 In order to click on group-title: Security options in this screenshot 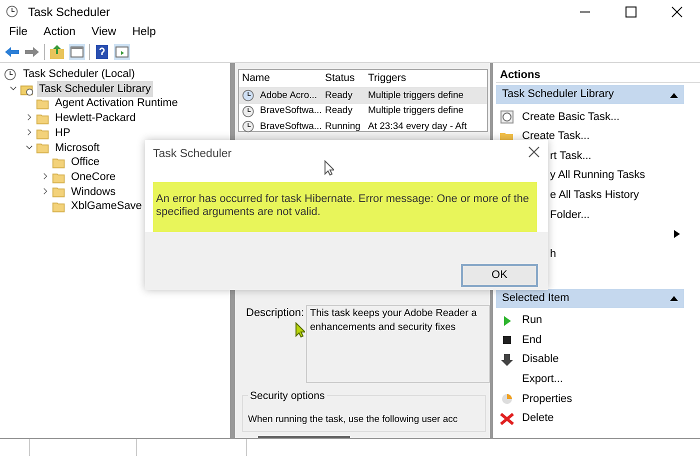, I will do `click(287, 396)`.